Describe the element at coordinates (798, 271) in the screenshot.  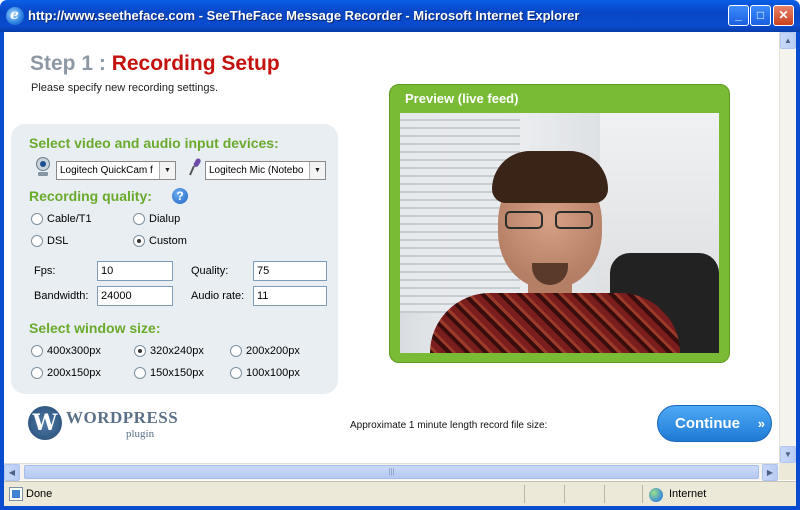
I see `window-frame-right` at that location.